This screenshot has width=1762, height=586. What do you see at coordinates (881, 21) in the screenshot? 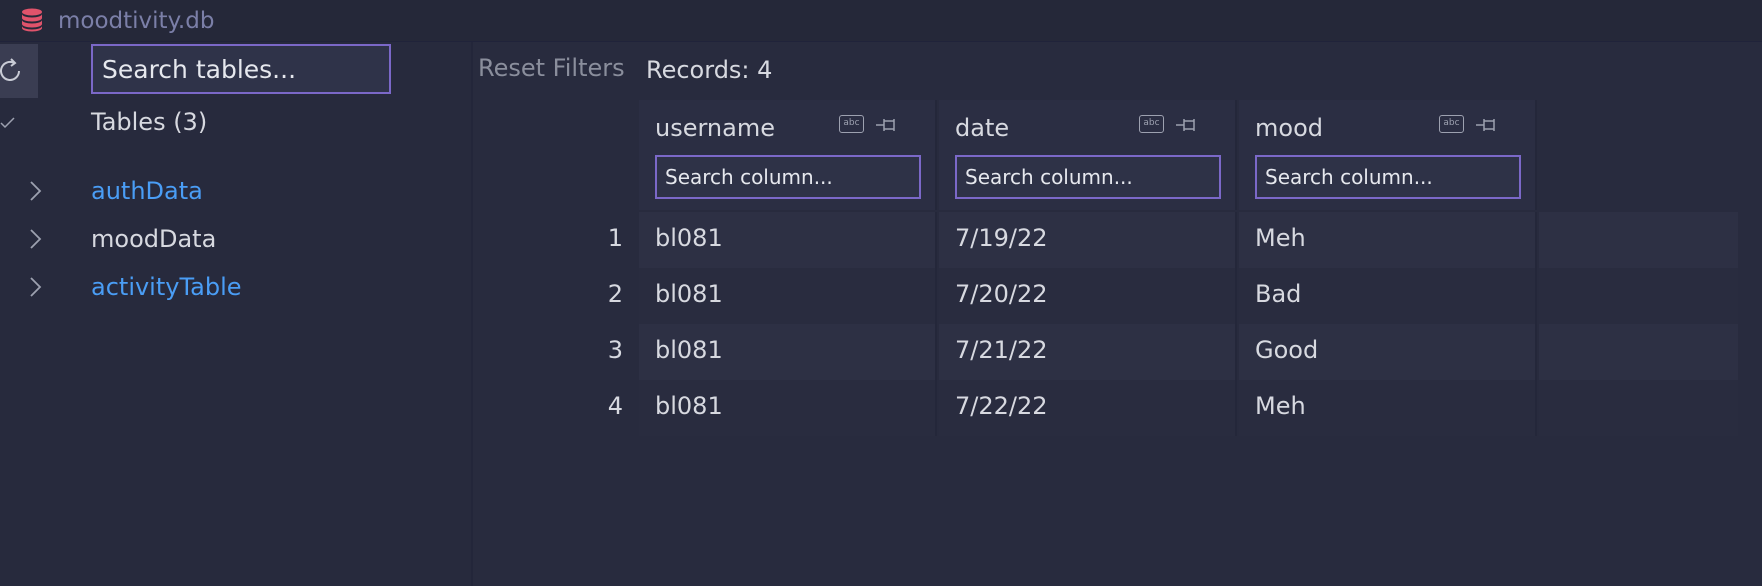
I see `title-bar: moodtivity.db` at bounding box center [881, 21].